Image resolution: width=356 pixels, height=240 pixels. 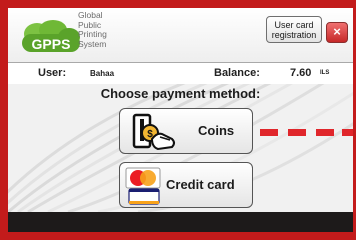 I want to click on currency-label: ILS, so click(x=325, y=73).